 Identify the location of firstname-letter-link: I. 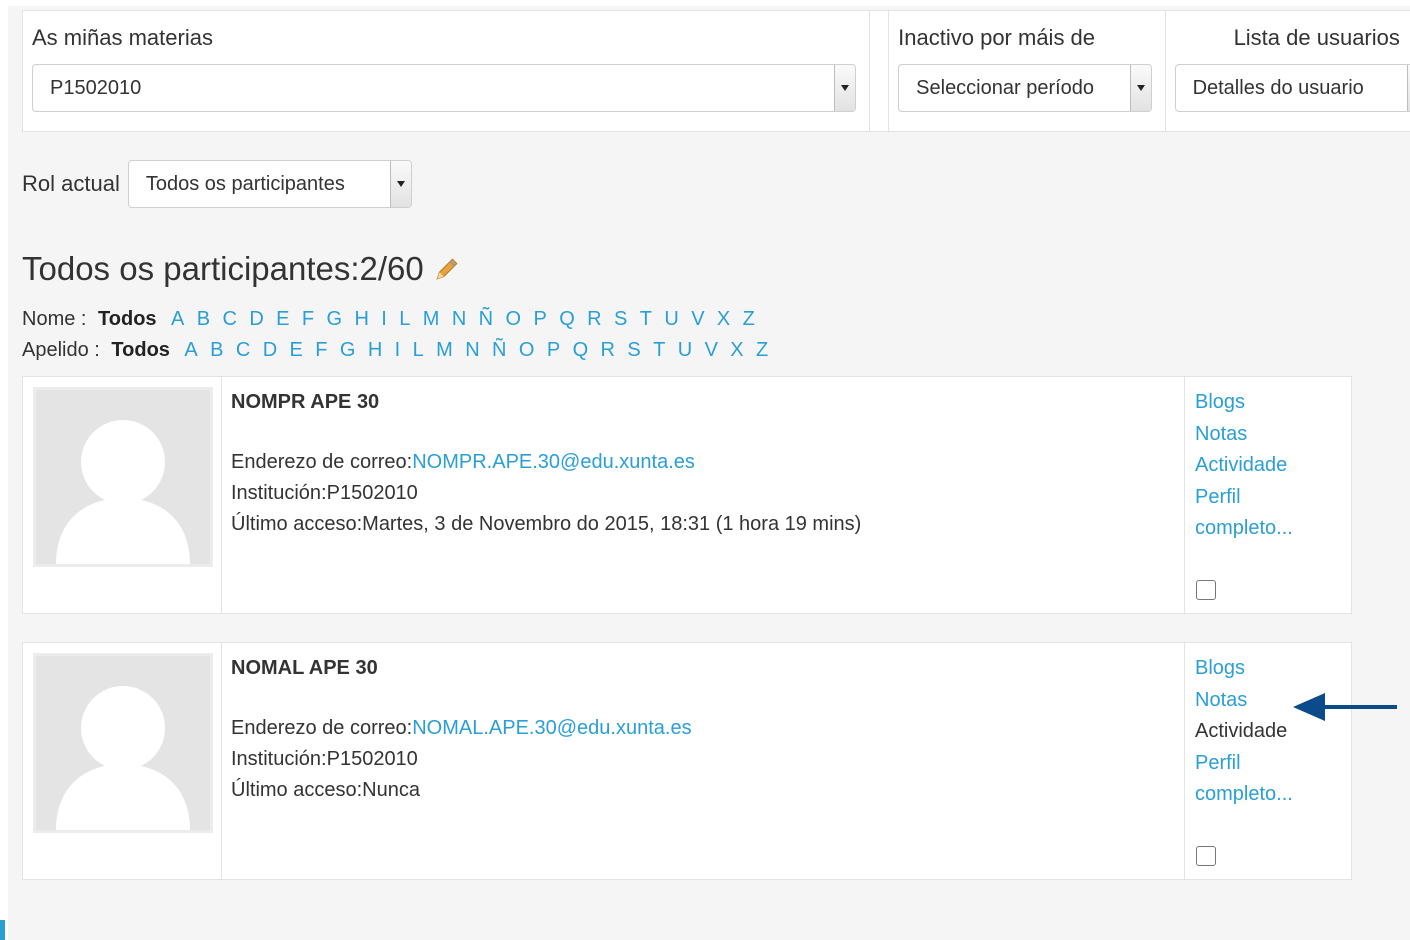
(384, 319).